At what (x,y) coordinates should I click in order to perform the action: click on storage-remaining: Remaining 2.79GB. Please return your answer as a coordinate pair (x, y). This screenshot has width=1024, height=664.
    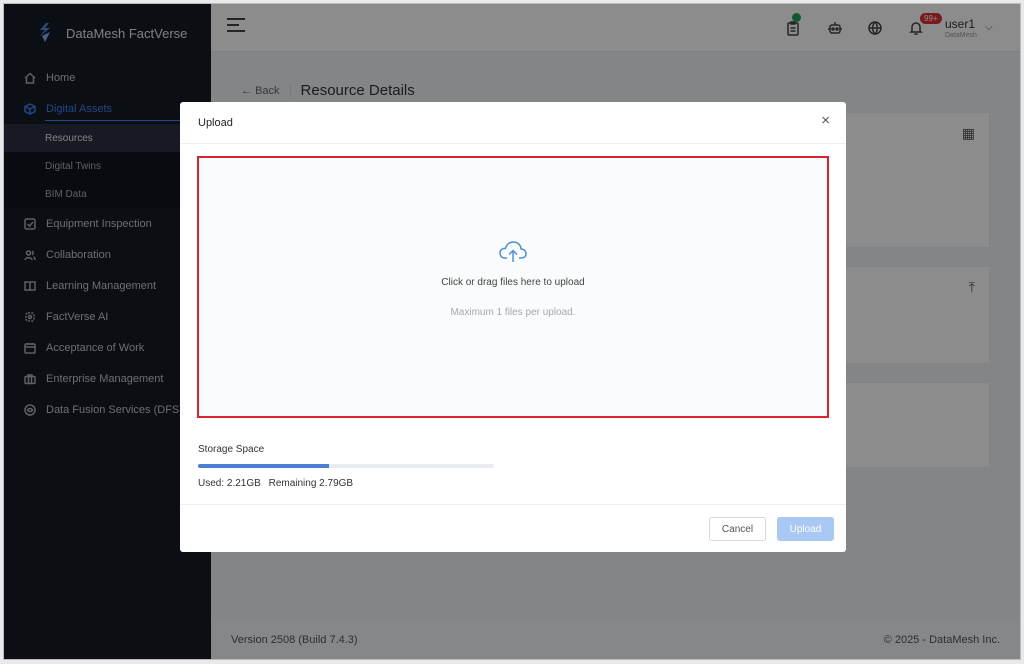
    Looking at the image, I should click on (311, 483).